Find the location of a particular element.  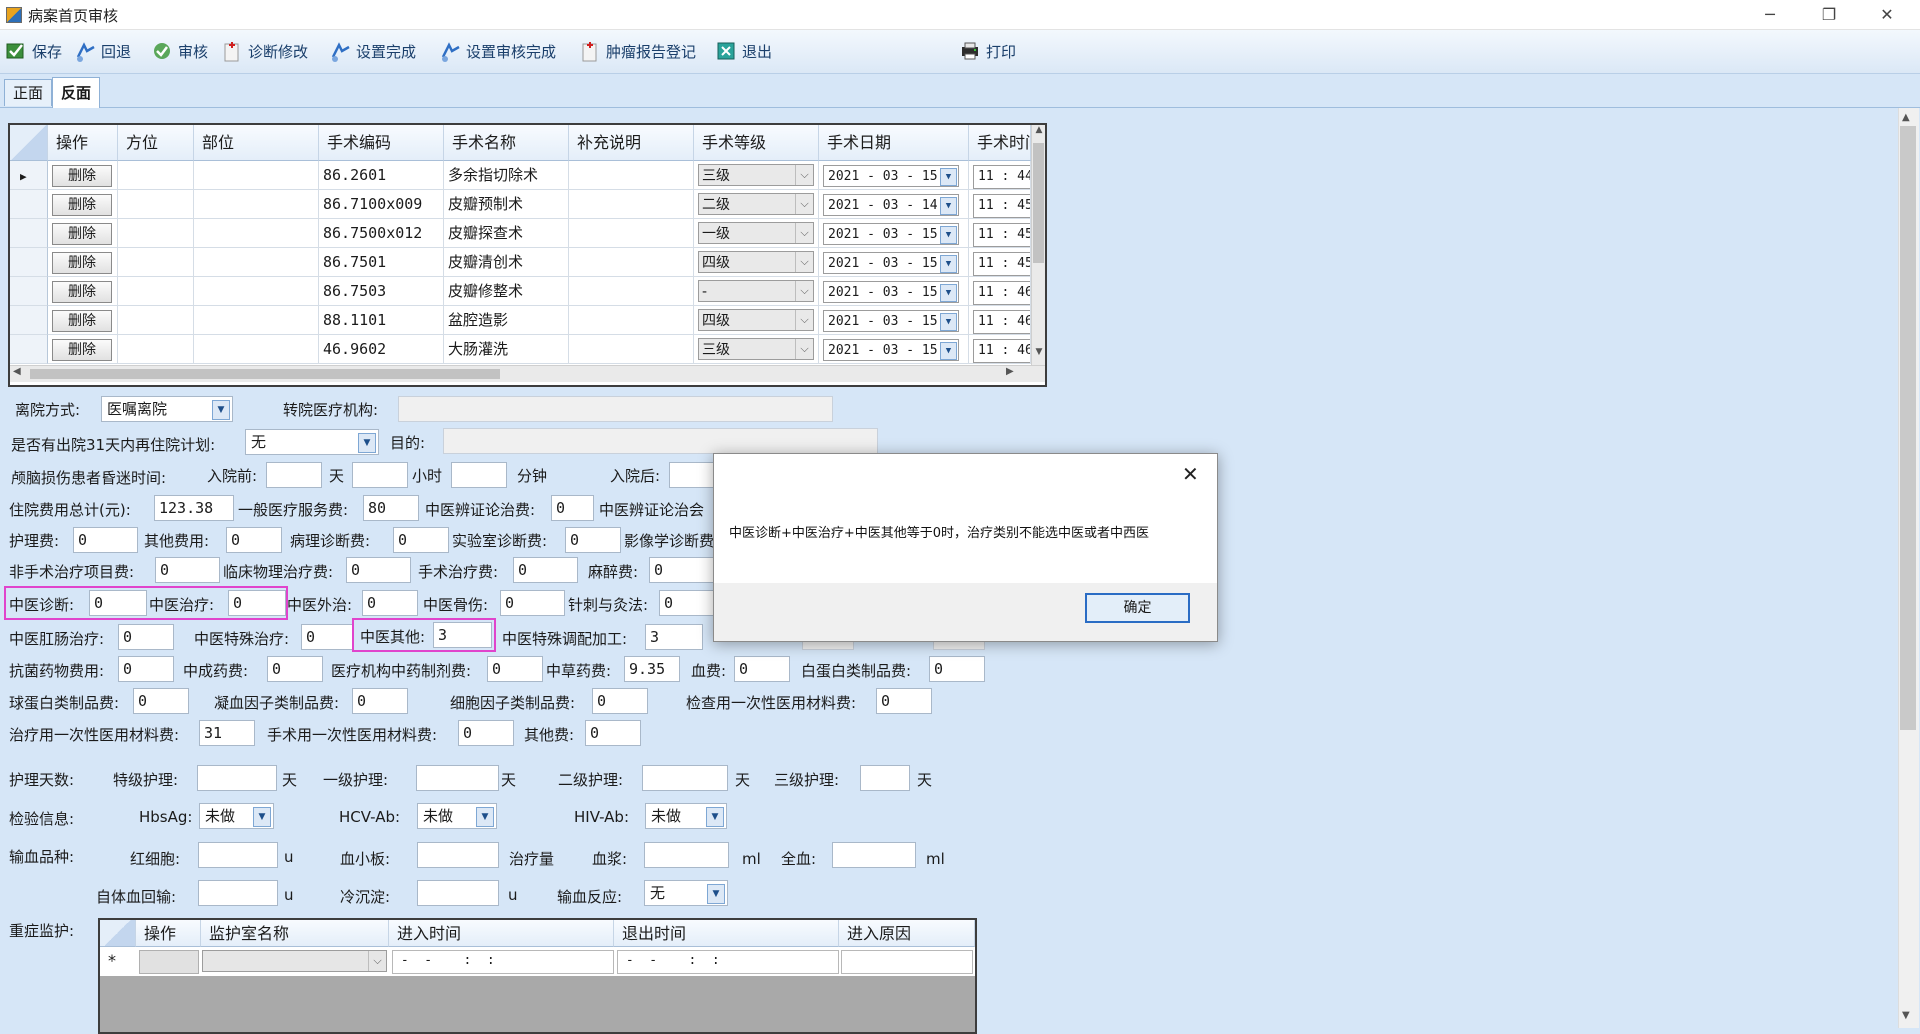

code-cell: 86.7503 is located at coordinates (381, 291).